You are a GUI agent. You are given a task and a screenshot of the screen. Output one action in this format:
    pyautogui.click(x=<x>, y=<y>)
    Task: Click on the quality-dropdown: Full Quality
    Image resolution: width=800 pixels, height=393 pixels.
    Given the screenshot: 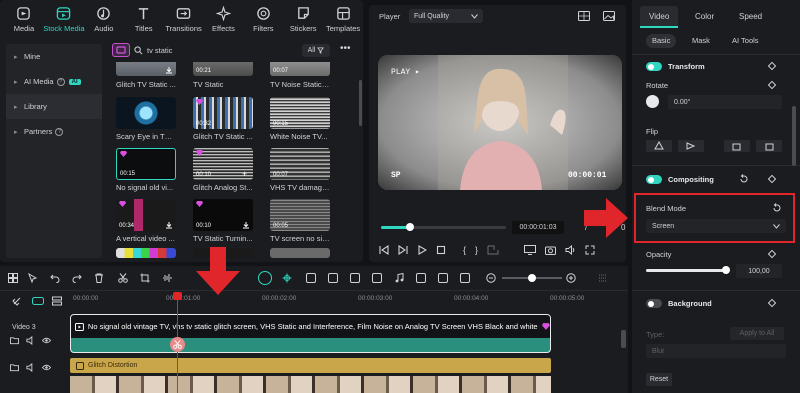 What is the action you would take?
    pyautogui.click(x=446, y=16)
    